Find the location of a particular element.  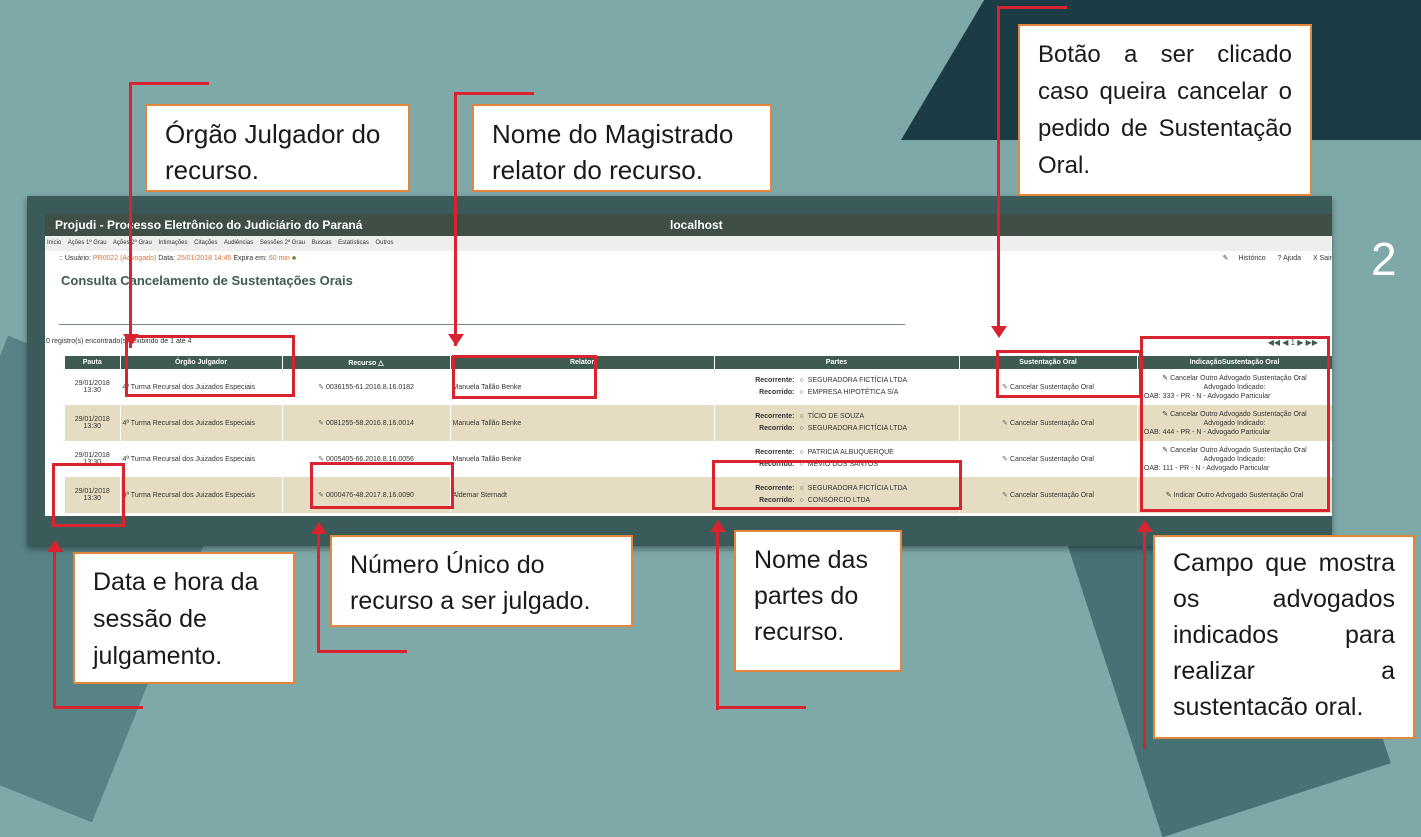

recurso-link: ✎ 0081255-58.2016.8.16.0014 is located at coordinates (366, 423).